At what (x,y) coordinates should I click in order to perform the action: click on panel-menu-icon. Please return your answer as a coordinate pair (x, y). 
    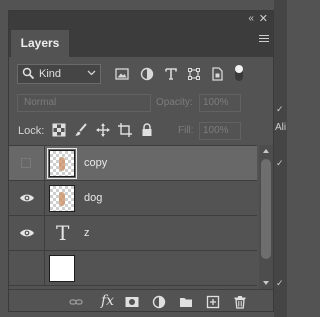
    Looking at the image, I should click on (264, 39).